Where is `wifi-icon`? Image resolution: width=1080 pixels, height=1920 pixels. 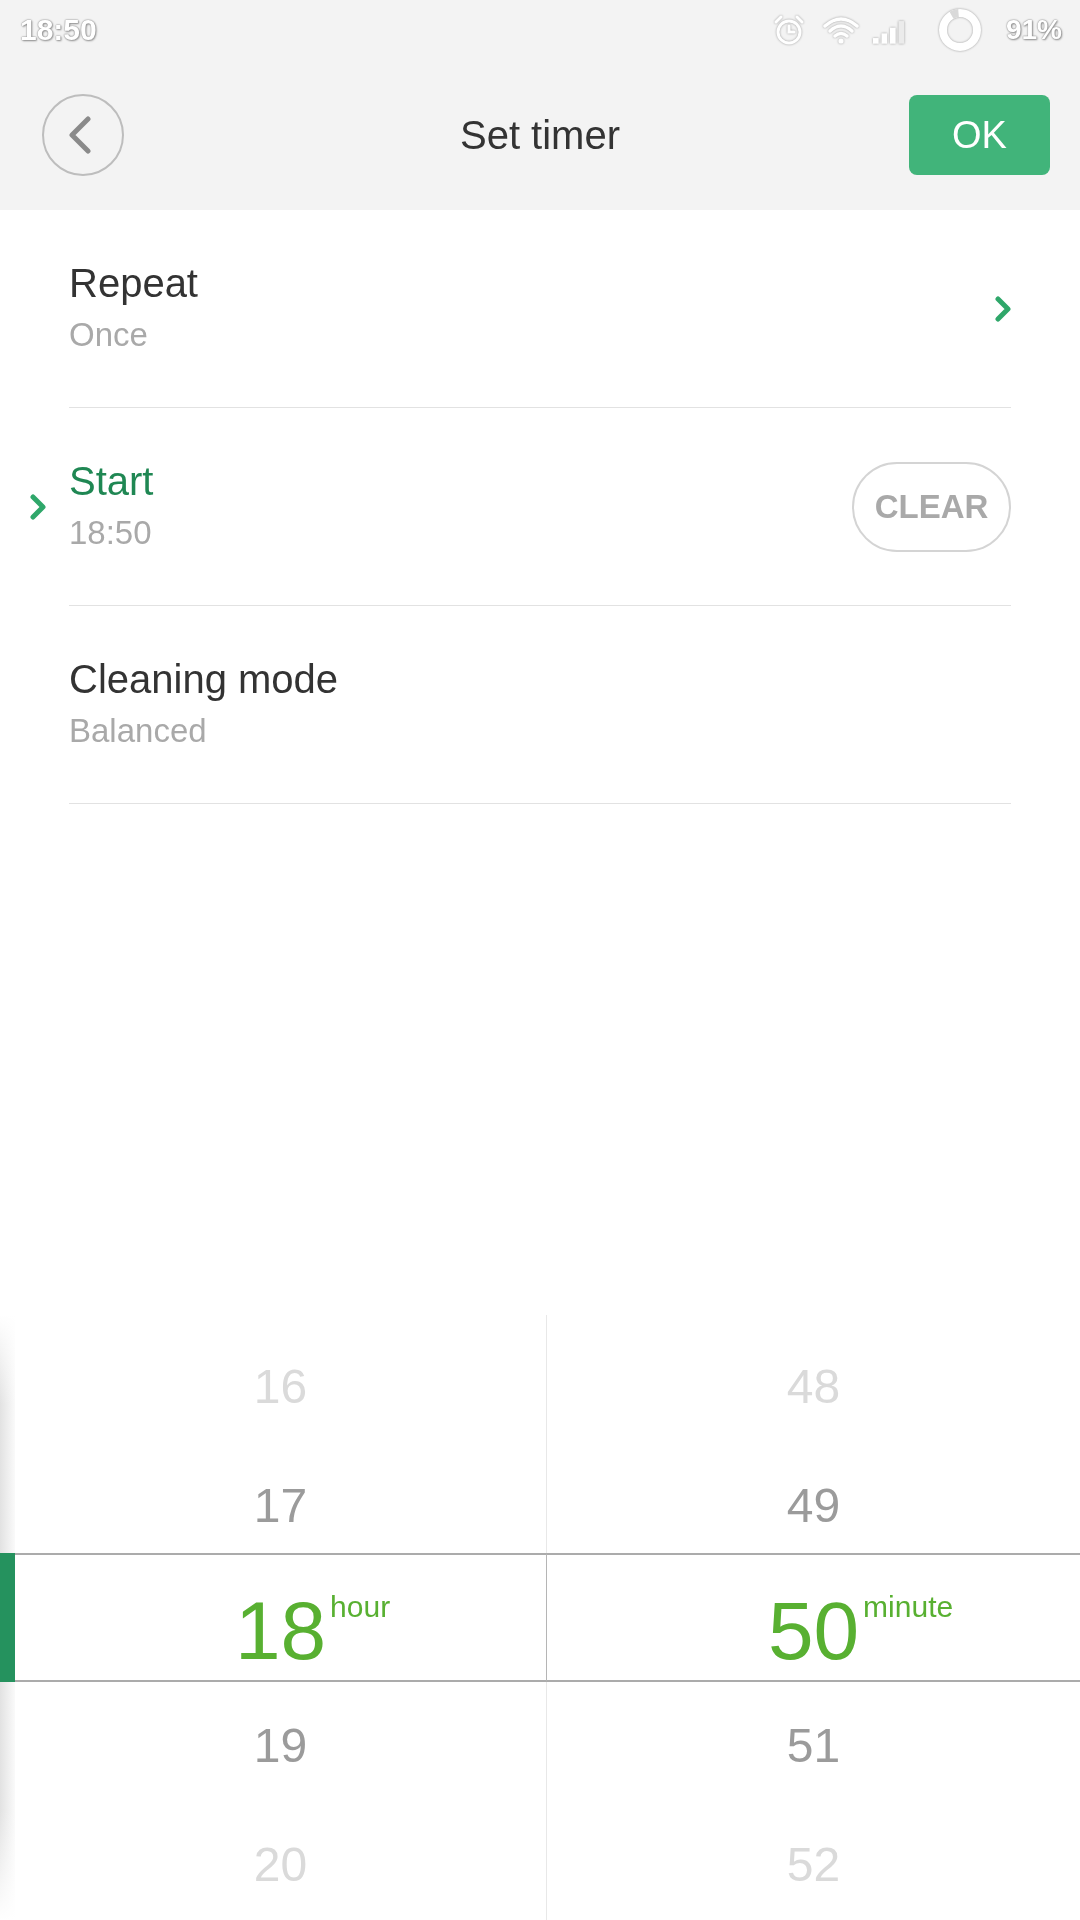 wifi-icon is located at coordinates (840, 30).